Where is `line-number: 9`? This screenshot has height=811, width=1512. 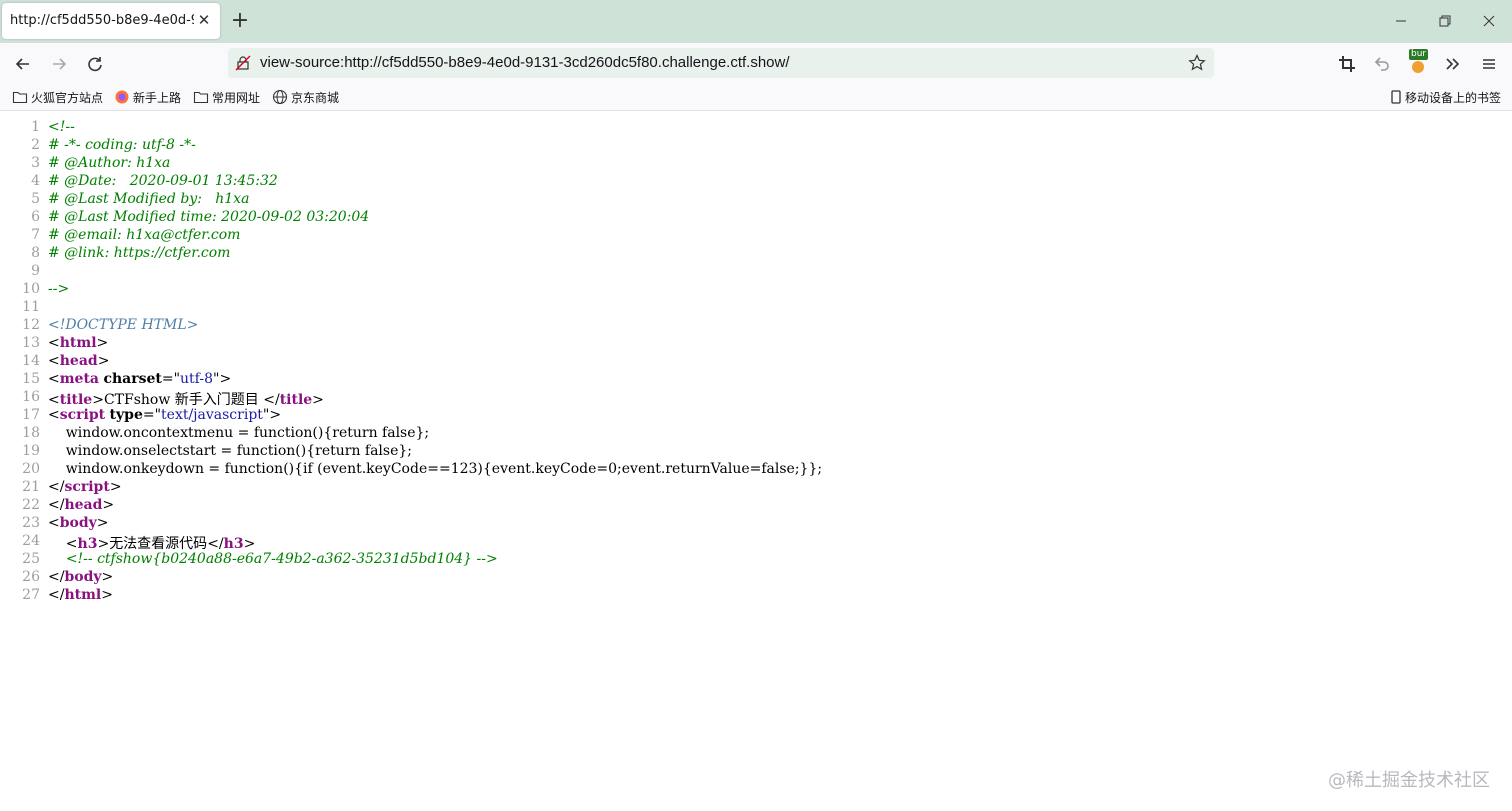 line-number: 9 is located at coordinates (35, 271).